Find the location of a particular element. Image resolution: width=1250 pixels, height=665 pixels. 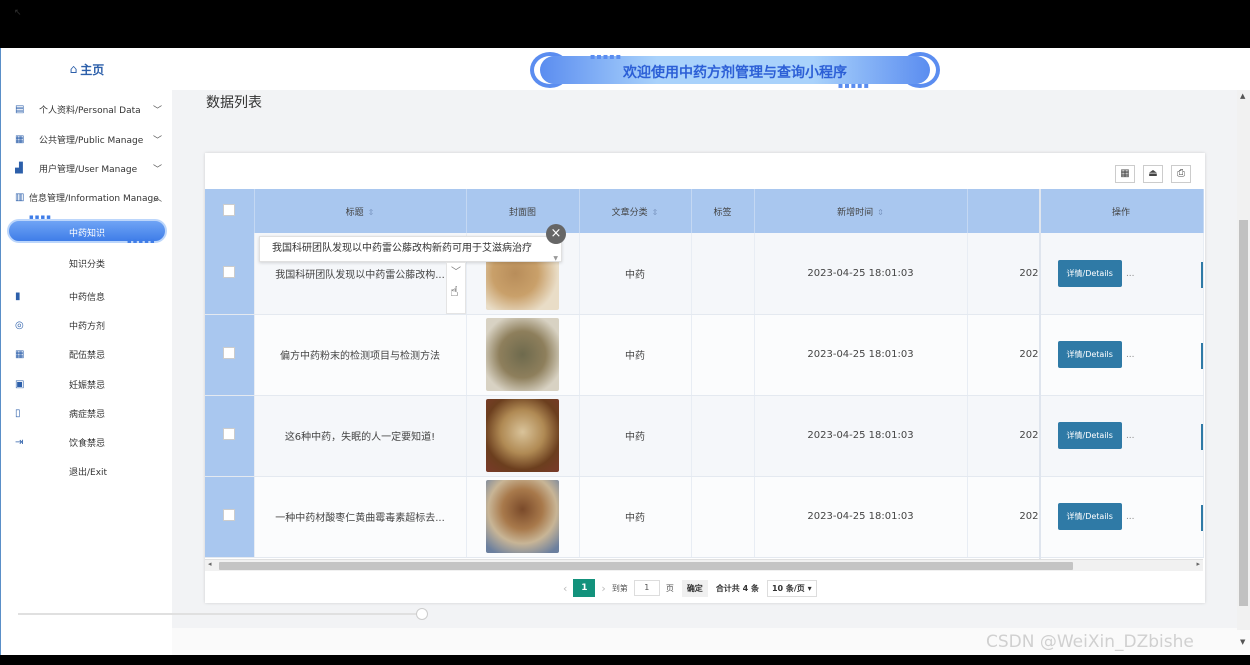

chevron-up-icon: ︿ is located at coordinates (158, 198).